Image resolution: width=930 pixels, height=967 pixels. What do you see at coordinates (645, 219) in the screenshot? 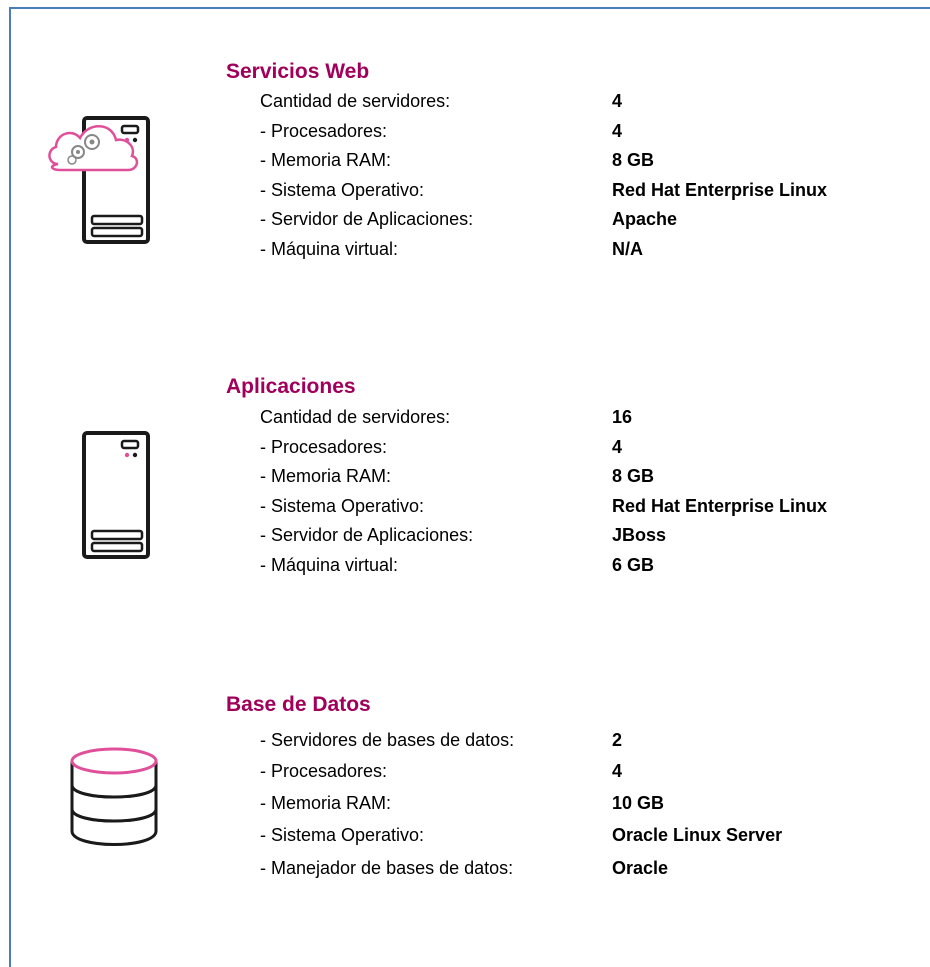
I see `spec-value: Apache` at bounding box center [645, 219].